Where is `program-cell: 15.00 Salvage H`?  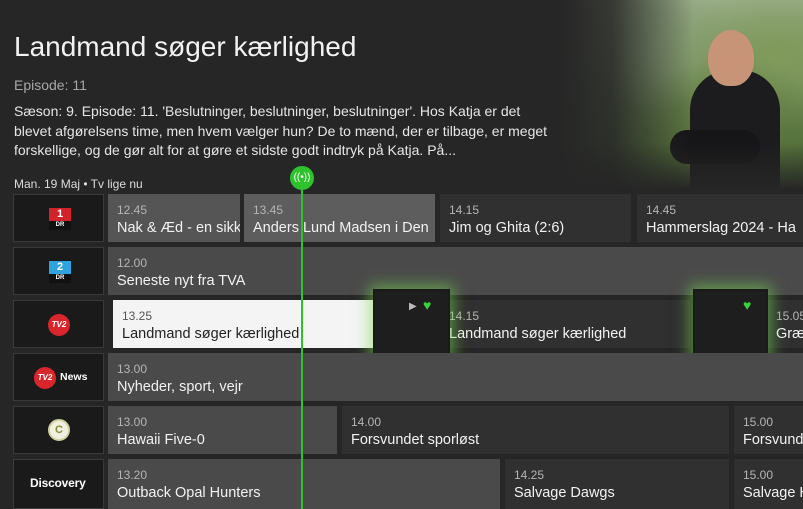
program-cell: 15.00 Salvage H is located at coordinates (768, 484).